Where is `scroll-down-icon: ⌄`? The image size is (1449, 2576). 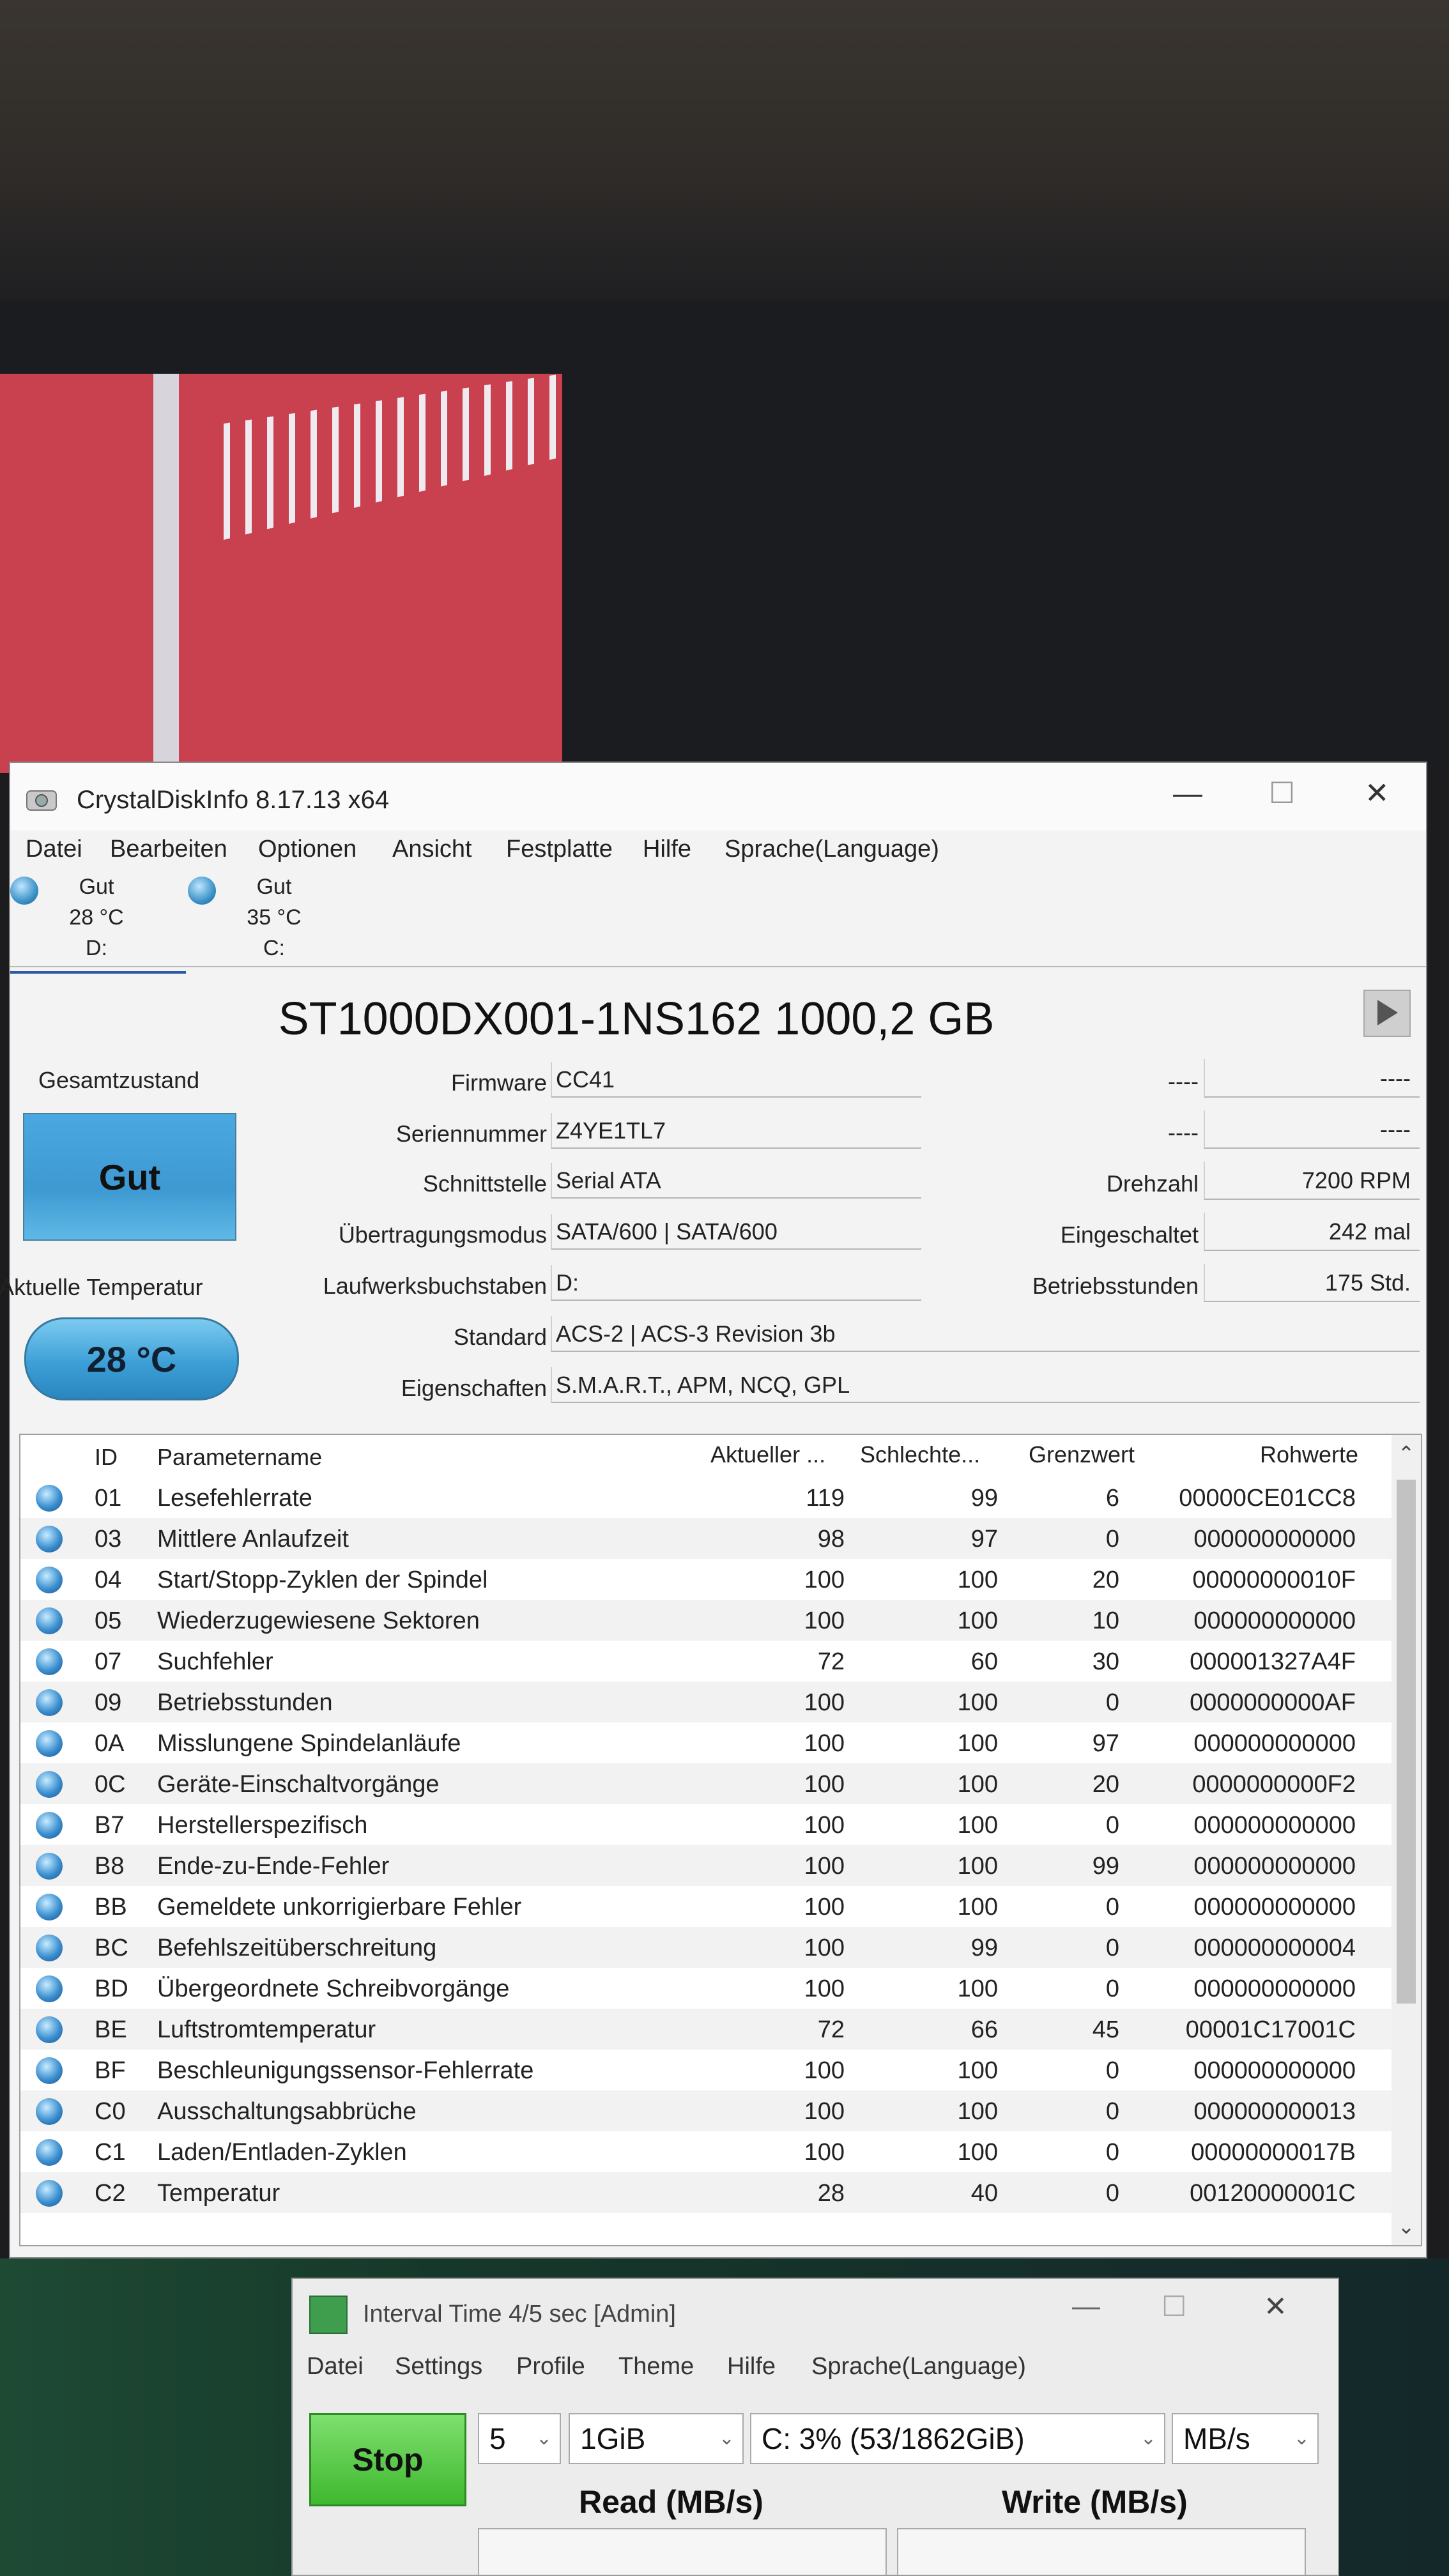 scroll-down-icon: ⌄ is located at coordinates (1406, 2226).